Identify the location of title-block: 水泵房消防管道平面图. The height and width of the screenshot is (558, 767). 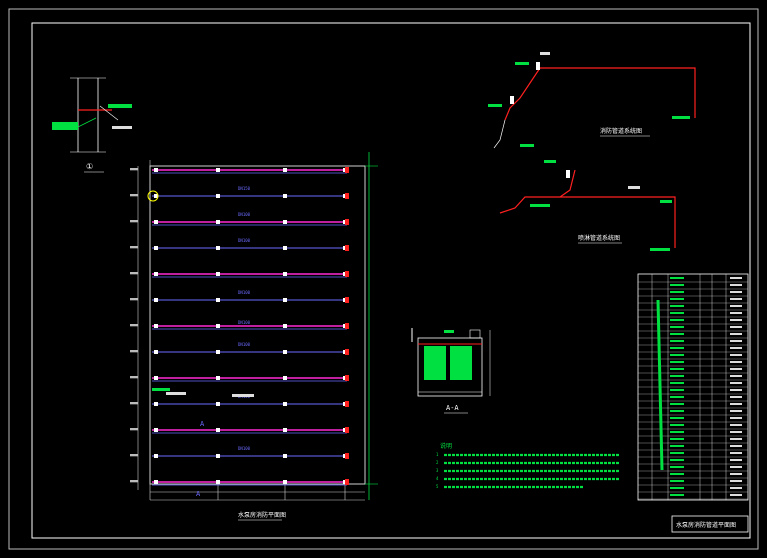
(710, 524).